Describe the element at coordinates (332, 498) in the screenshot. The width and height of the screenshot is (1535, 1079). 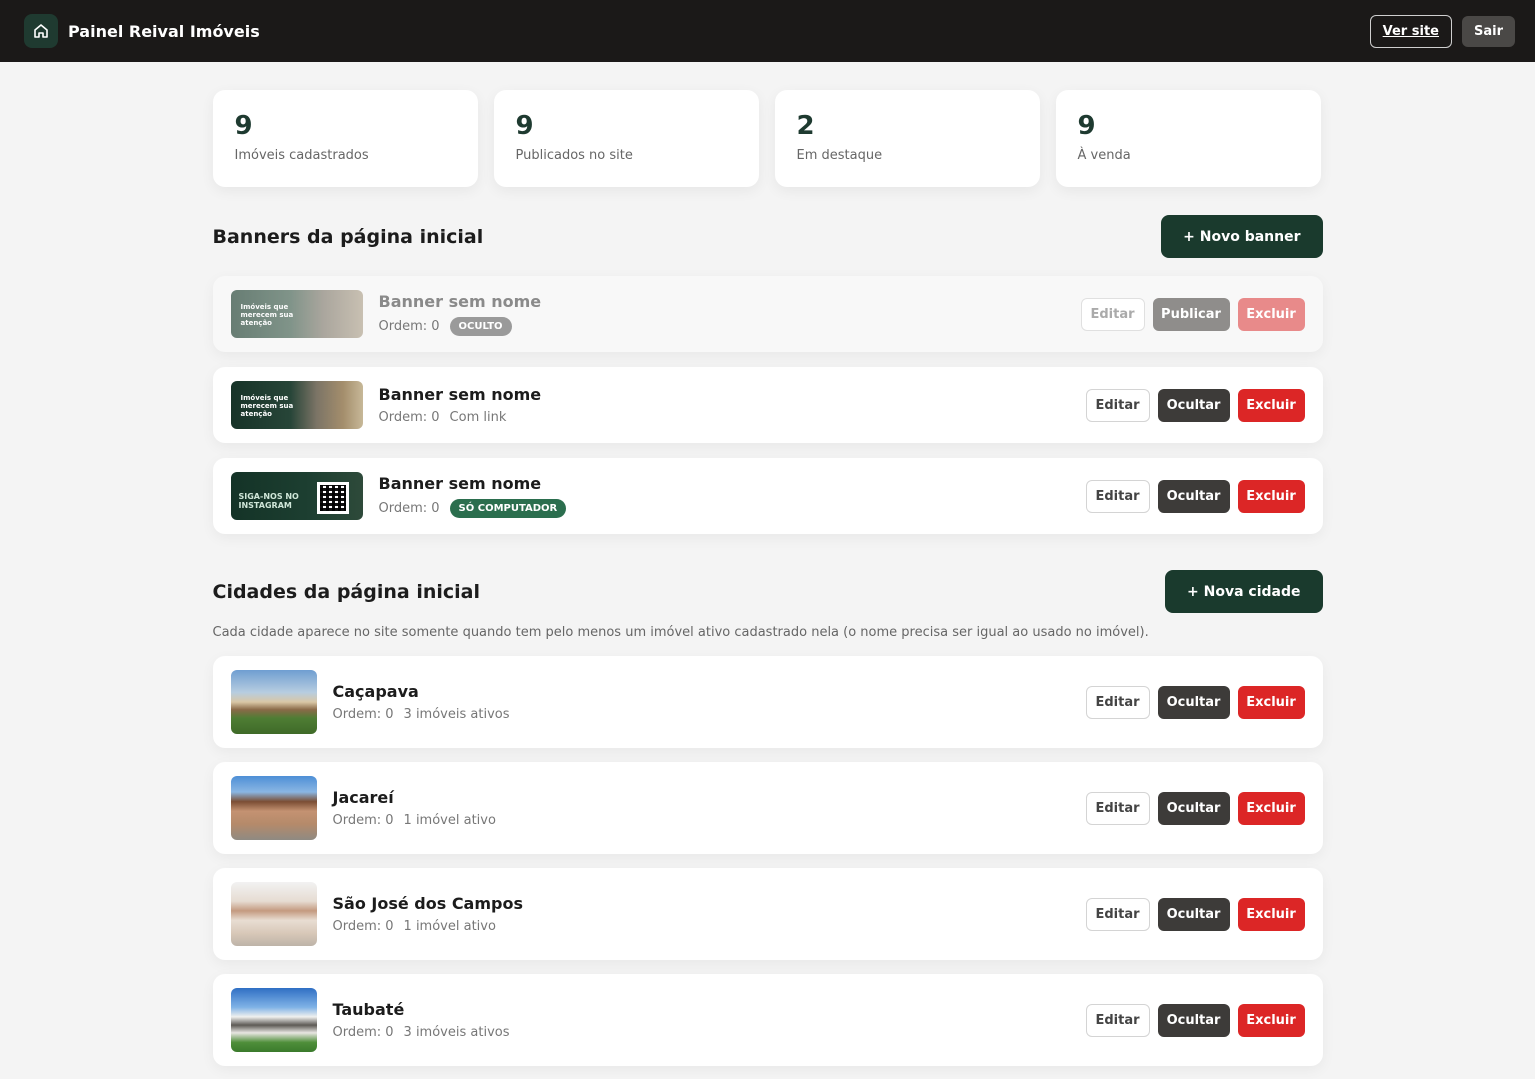
I see `qr-code-icon` at that location.